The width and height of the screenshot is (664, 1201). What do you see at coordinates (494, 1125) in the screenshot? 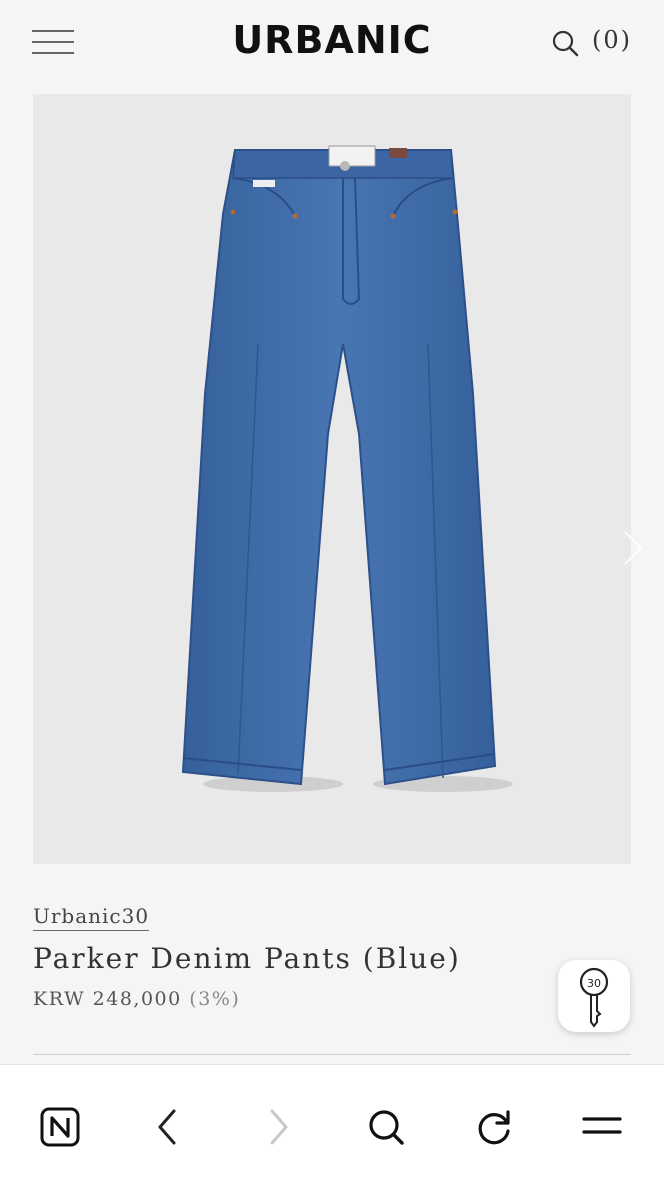
I see `refresh-icon` at bounding box center [494, 1125].